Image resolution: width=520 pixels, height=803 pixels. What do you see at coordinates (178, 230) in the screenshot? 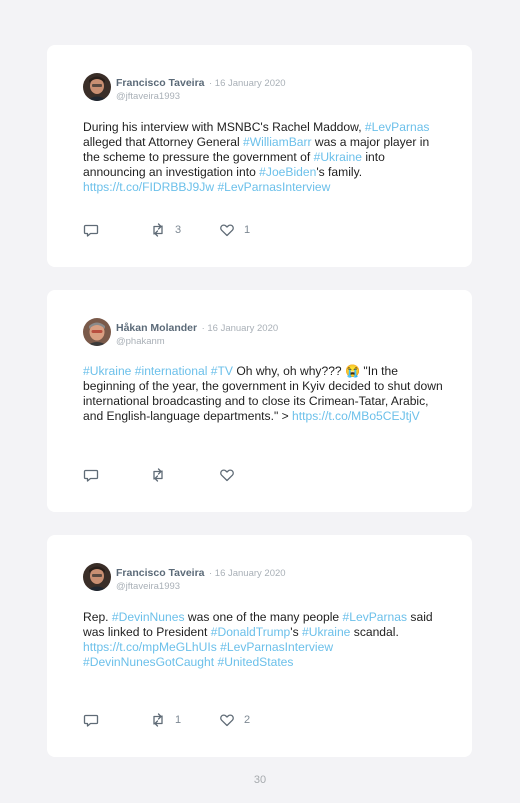
I see `retweet-count: 3` at bounding box center [178, 230].